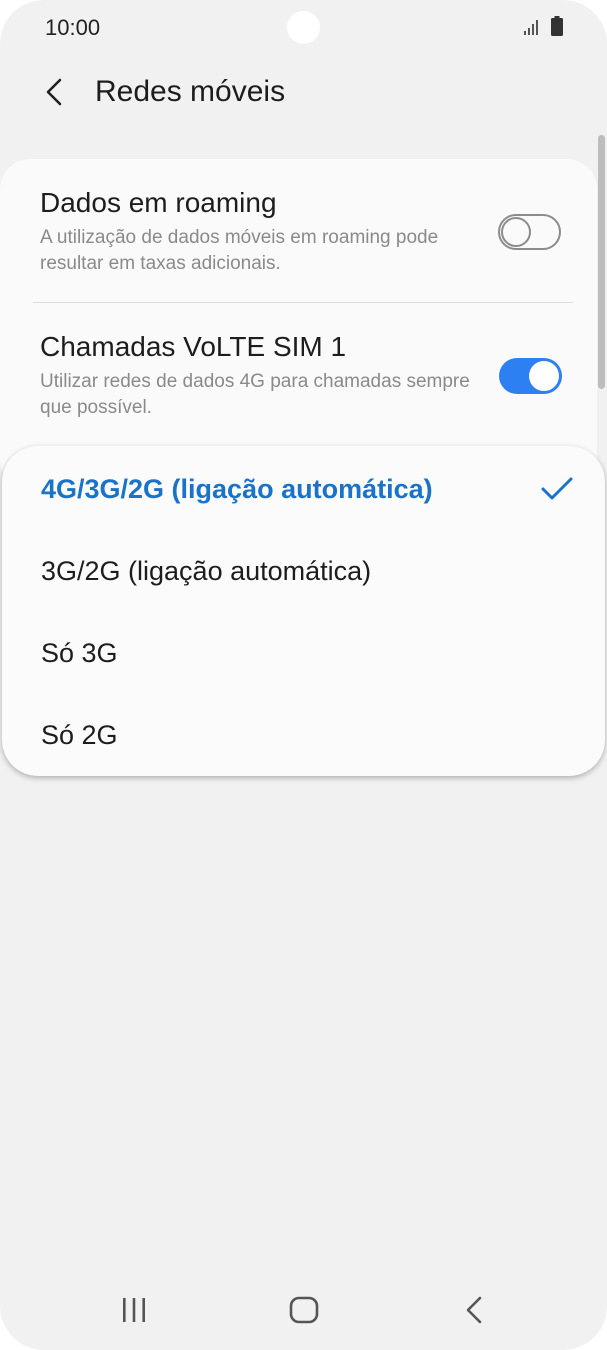 The image size is (607, 1350). I want to click on back-button, so click(54, 92).